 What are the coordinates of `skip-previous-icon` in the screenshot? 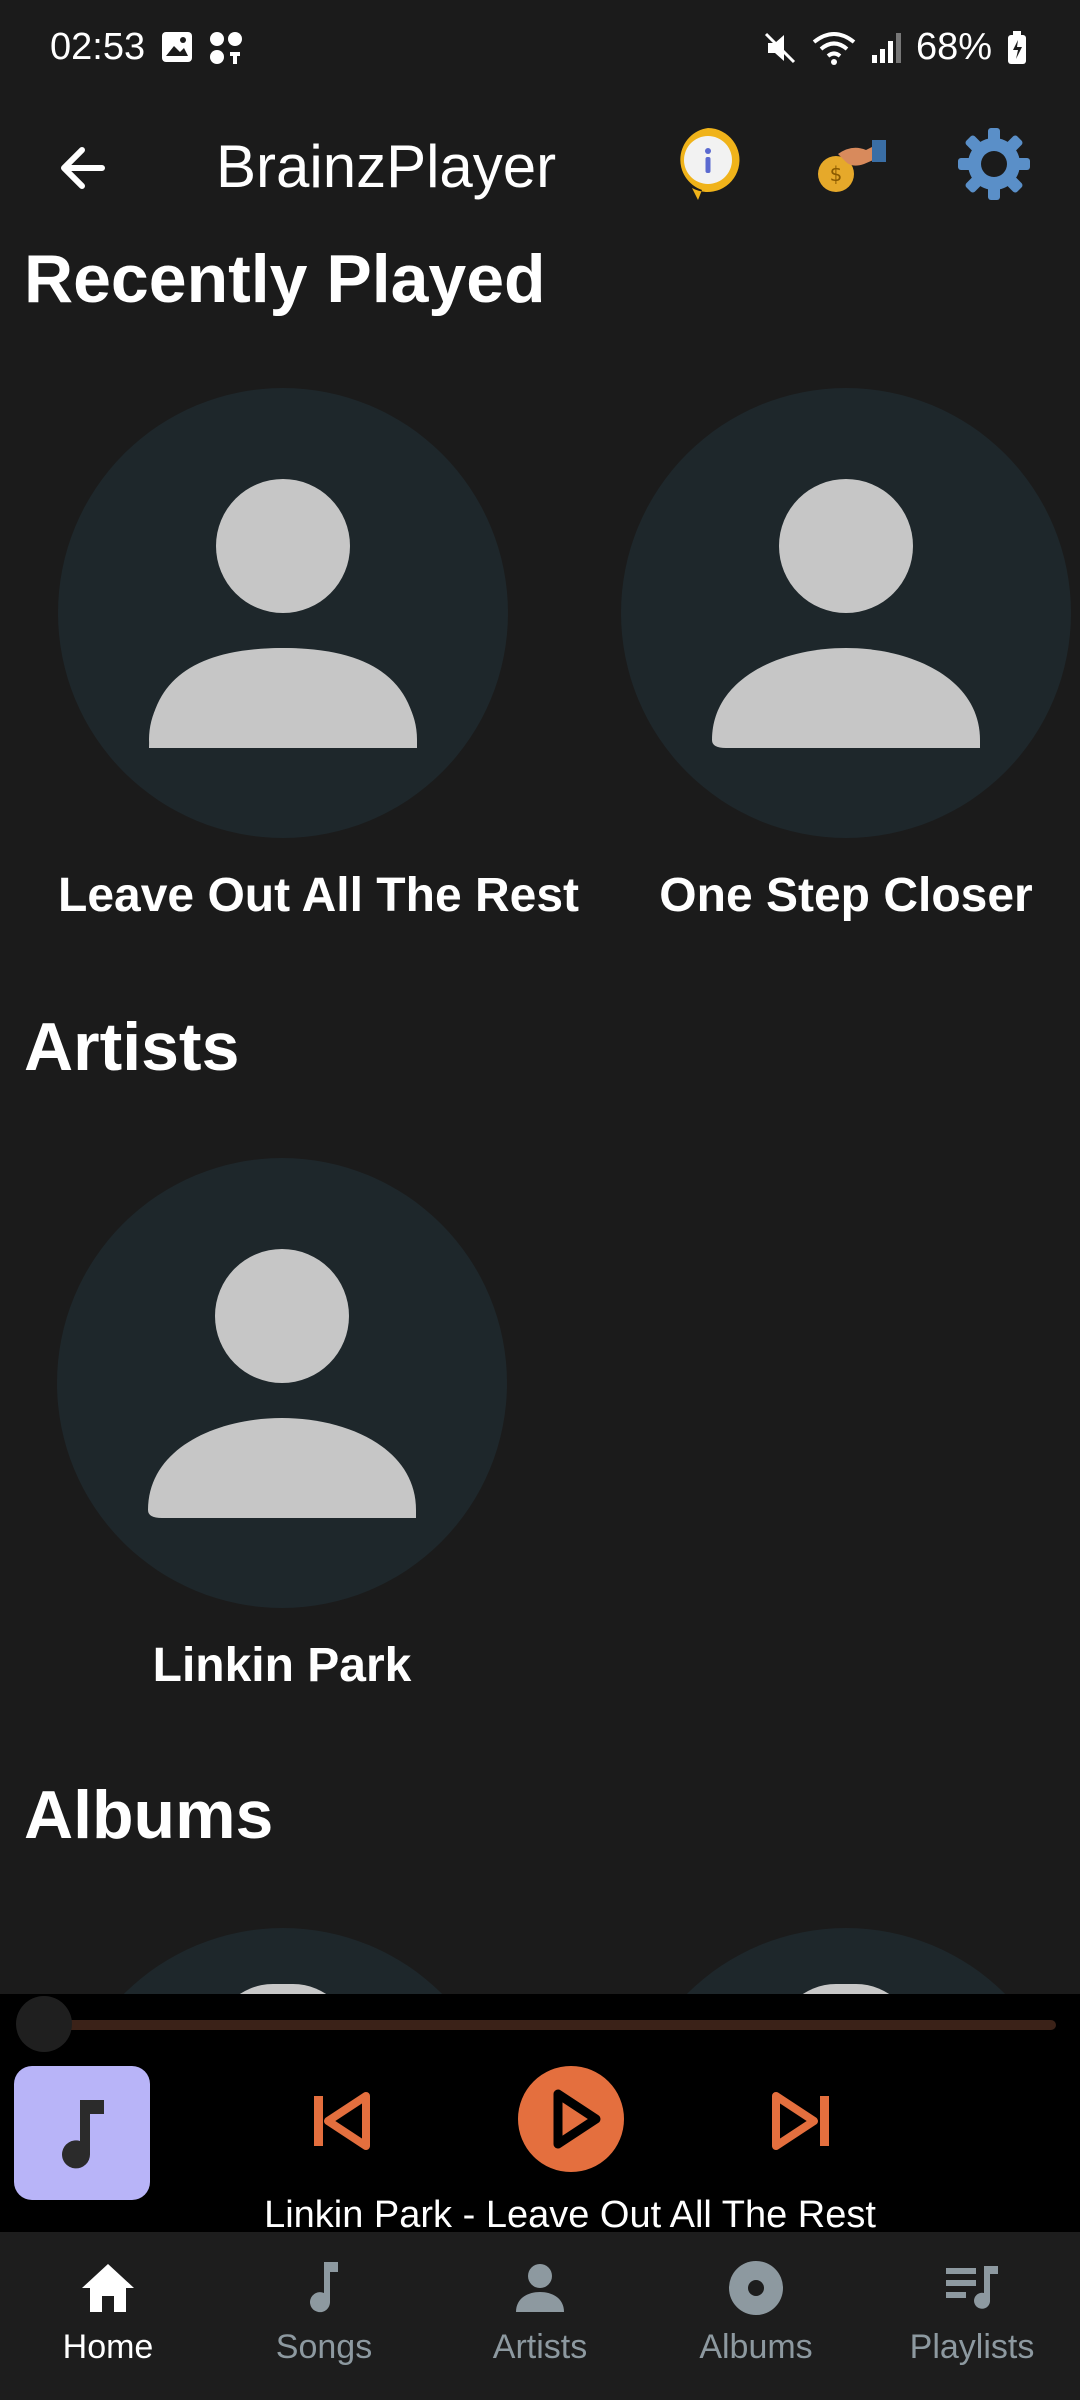 It's located at (340, 2121).